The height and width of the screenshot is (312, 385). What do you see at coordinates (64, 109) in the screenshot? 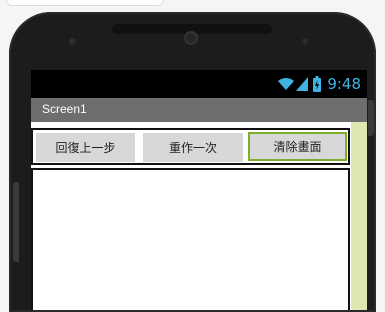
I see `screen-title: Screen1` at bounding box center [64, 109].